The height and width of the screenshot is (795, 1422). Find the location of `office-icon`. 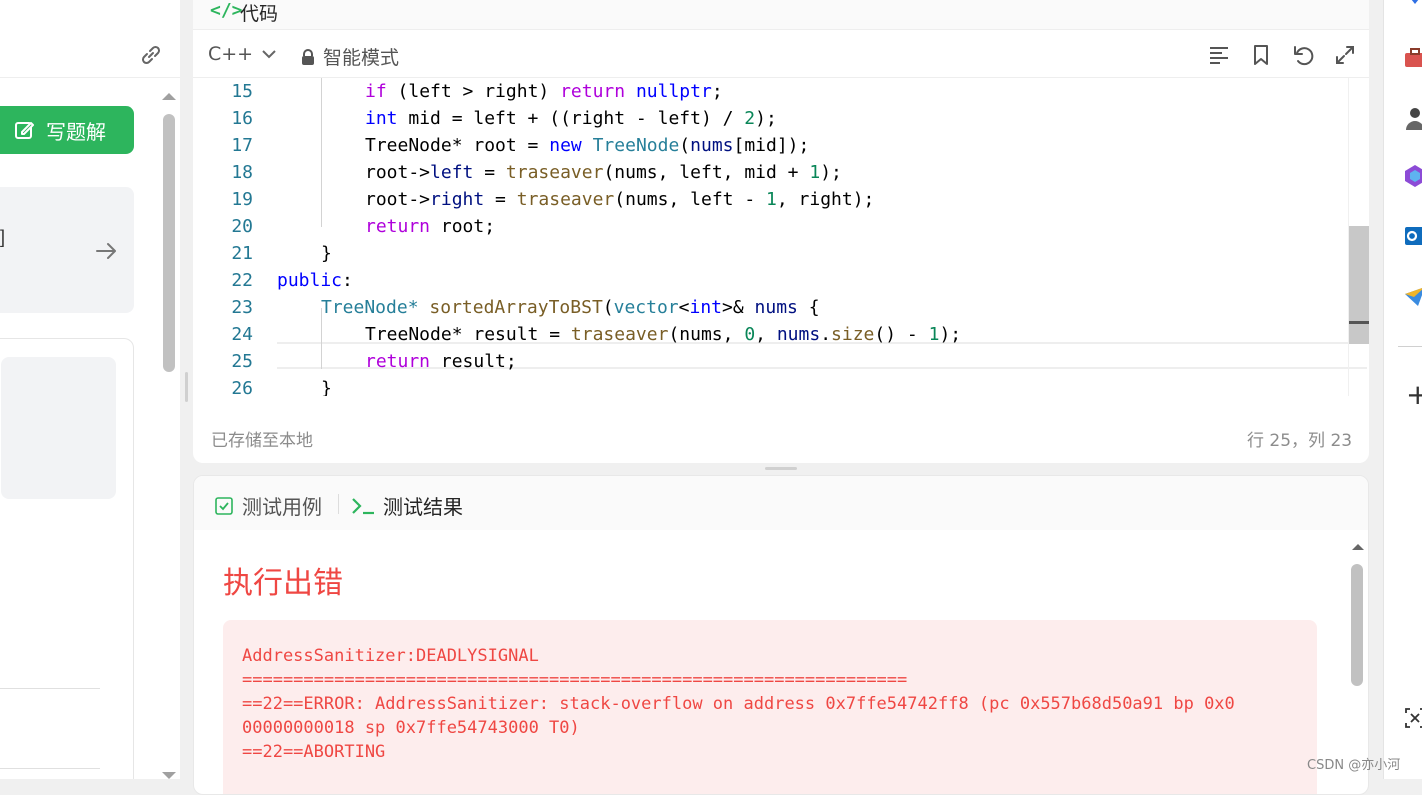

office-icon is located at coordinates (1412, 176).